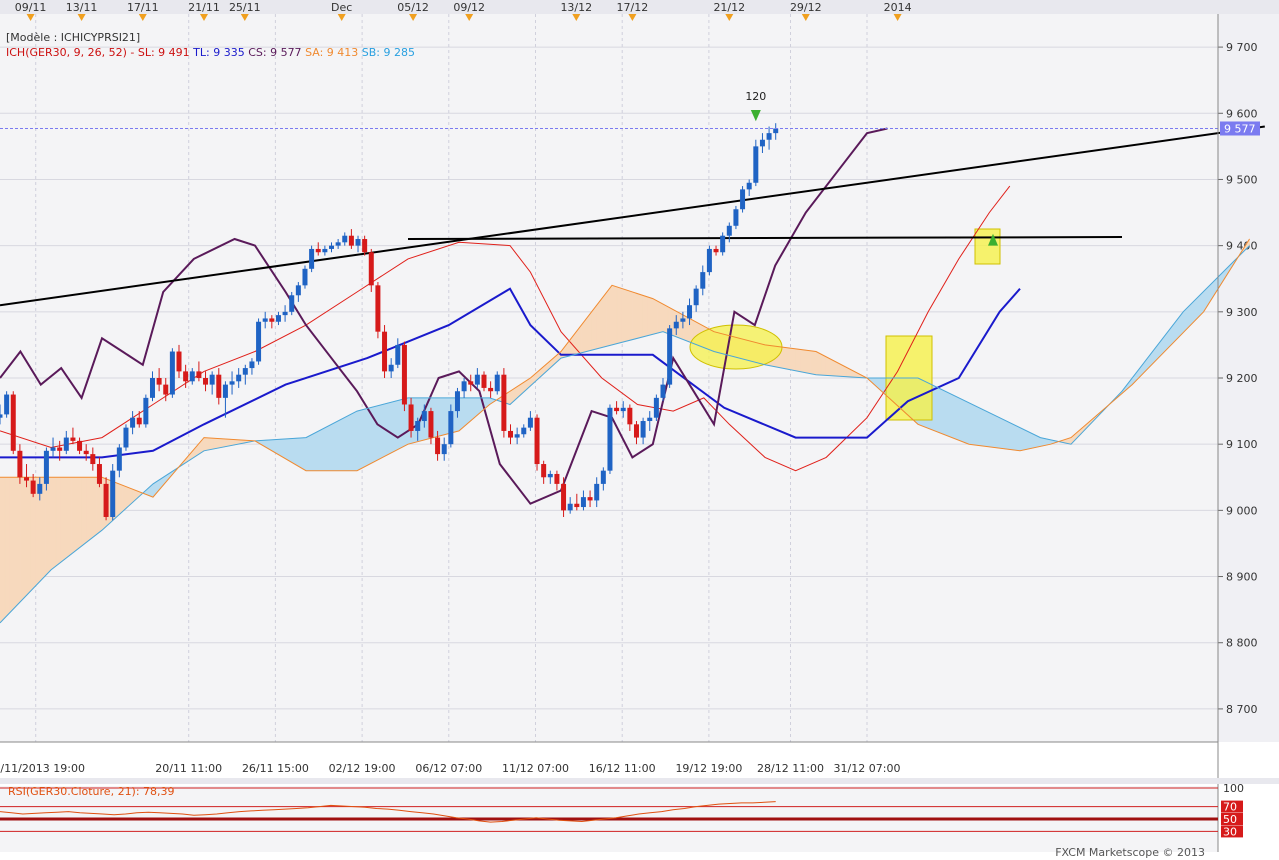  What do you see at coordinates (413, 7) in the screenshot?
I see `top-date-label: 05/12` at bounding box center [413, 7].